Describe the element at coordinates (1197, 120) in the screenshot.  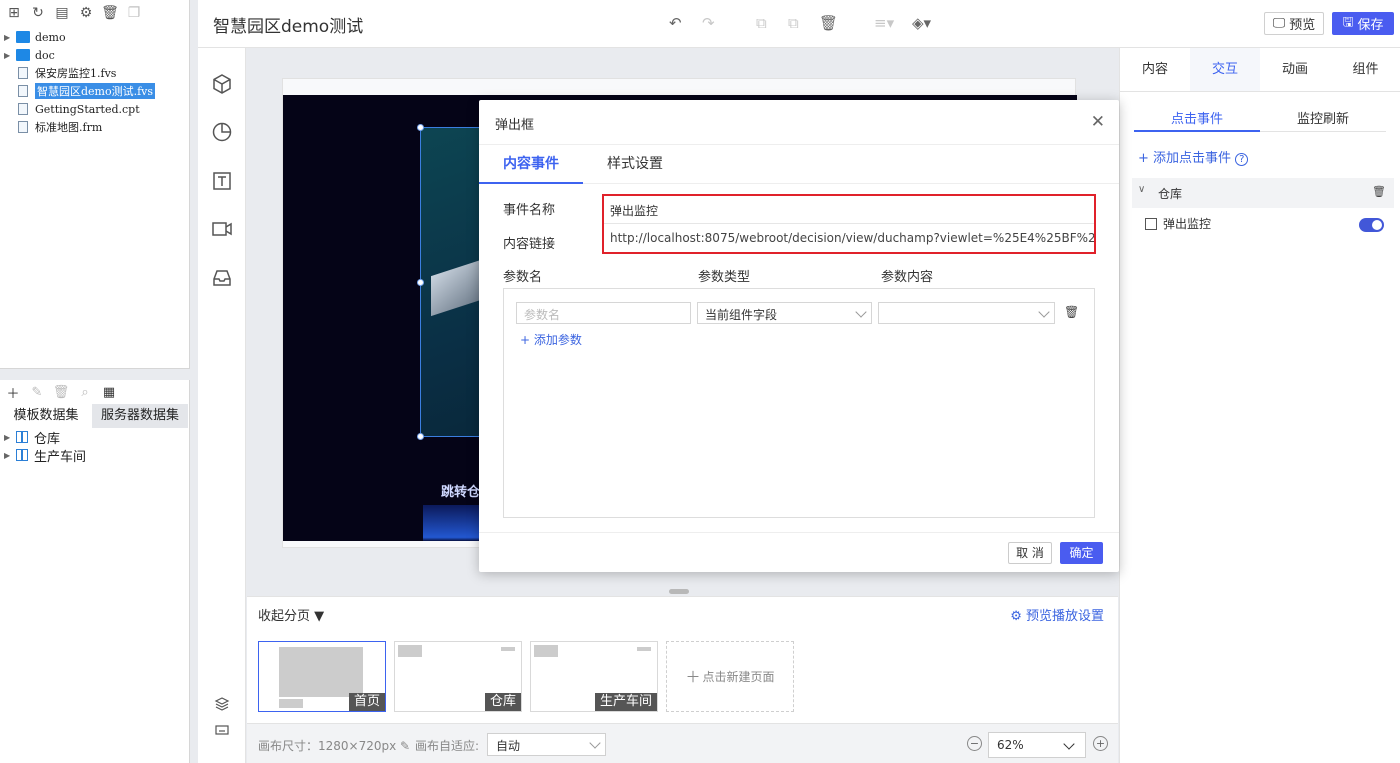
I see `subtab-click-event: 点击事件` at that location.